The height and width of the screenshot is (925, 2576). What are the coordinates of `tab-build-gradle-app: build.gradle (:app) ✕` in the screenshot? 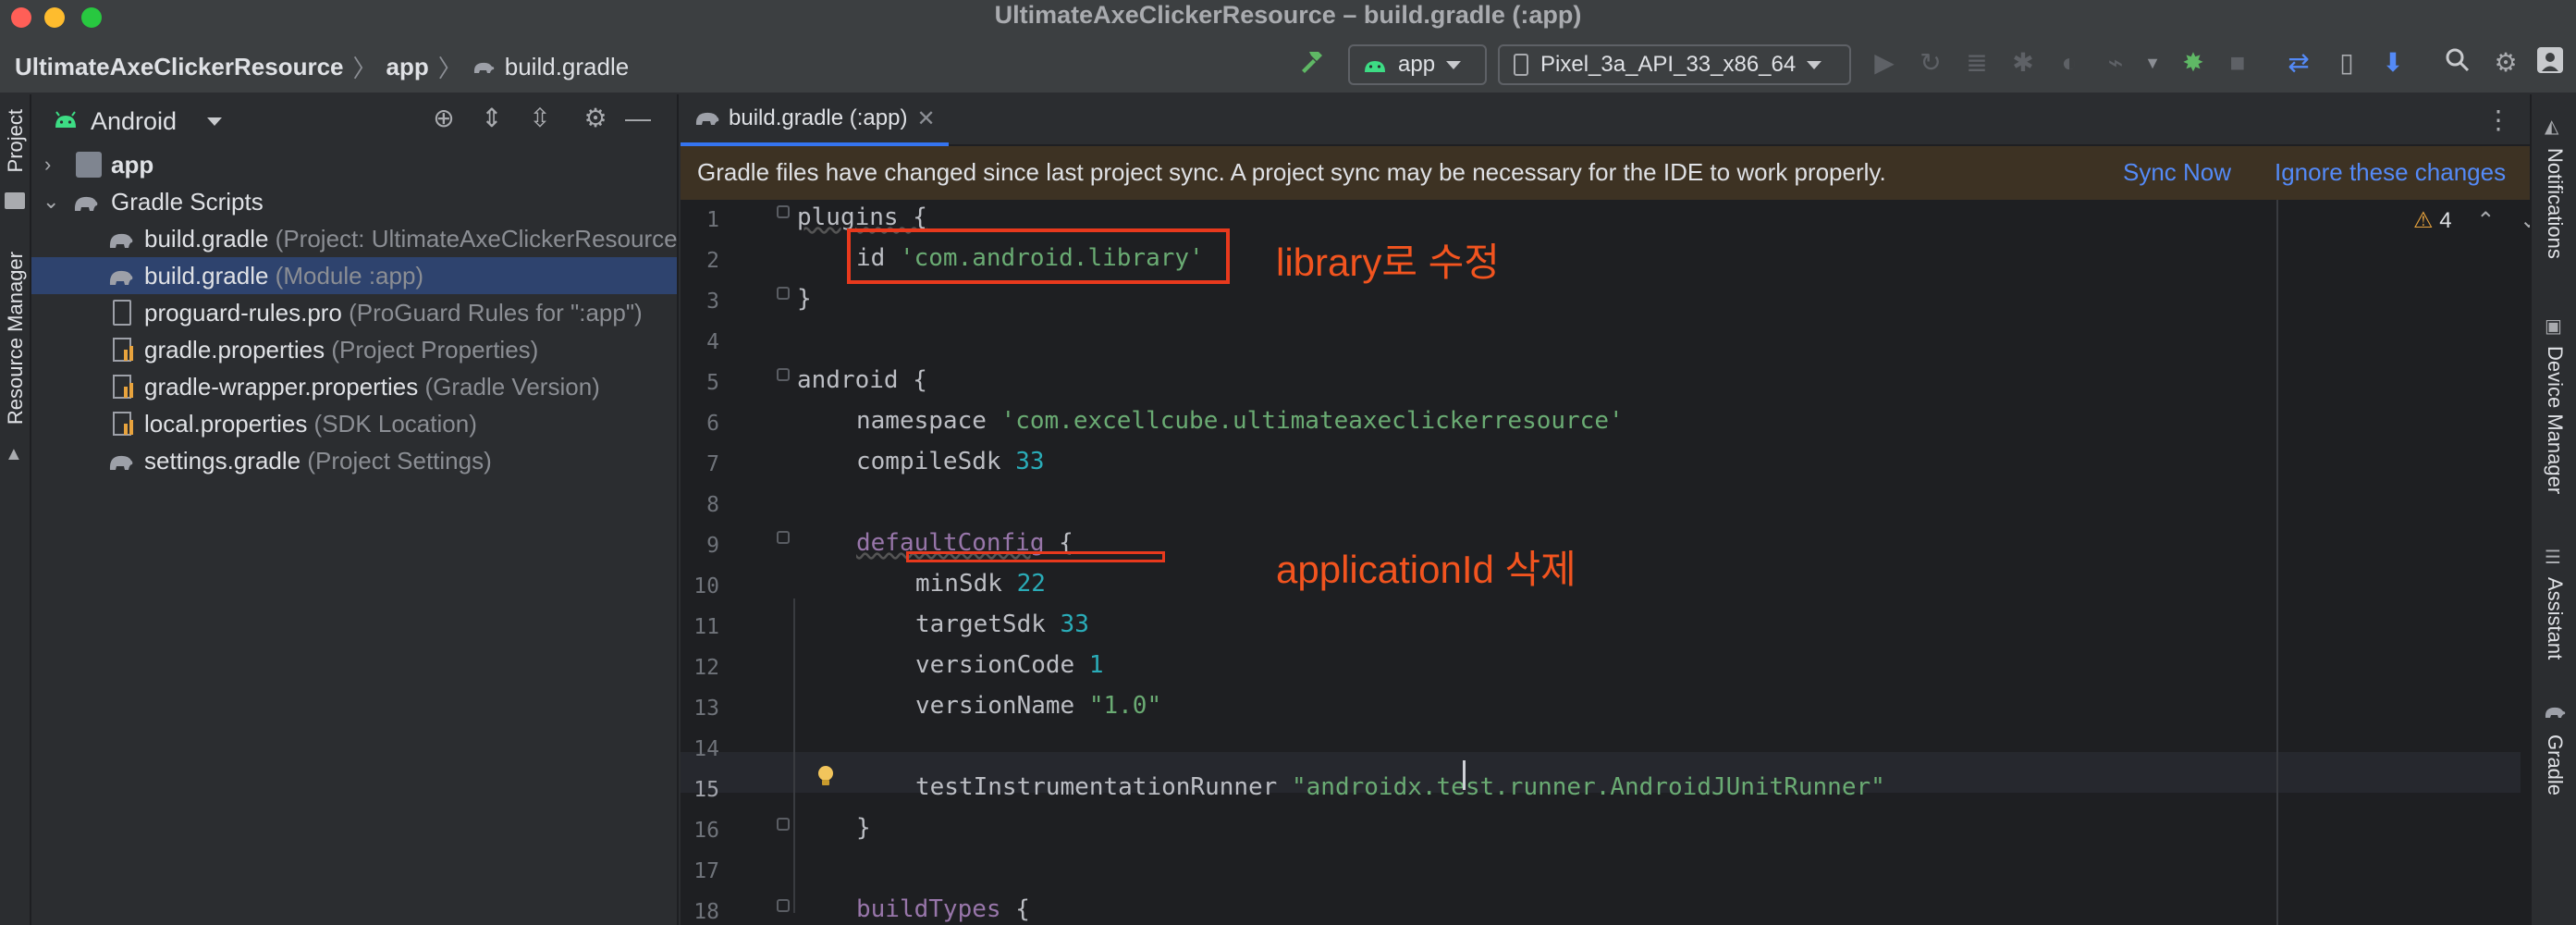 It's located at (815, 120).